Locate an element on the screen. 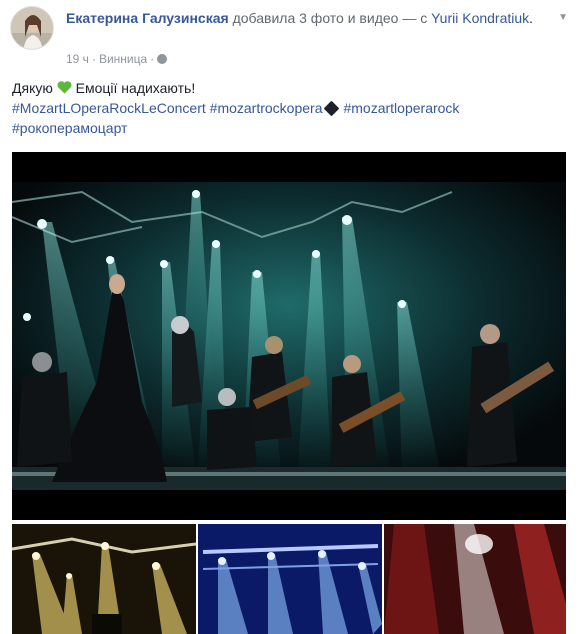  globe-icon is located at coordinates (162, 59).